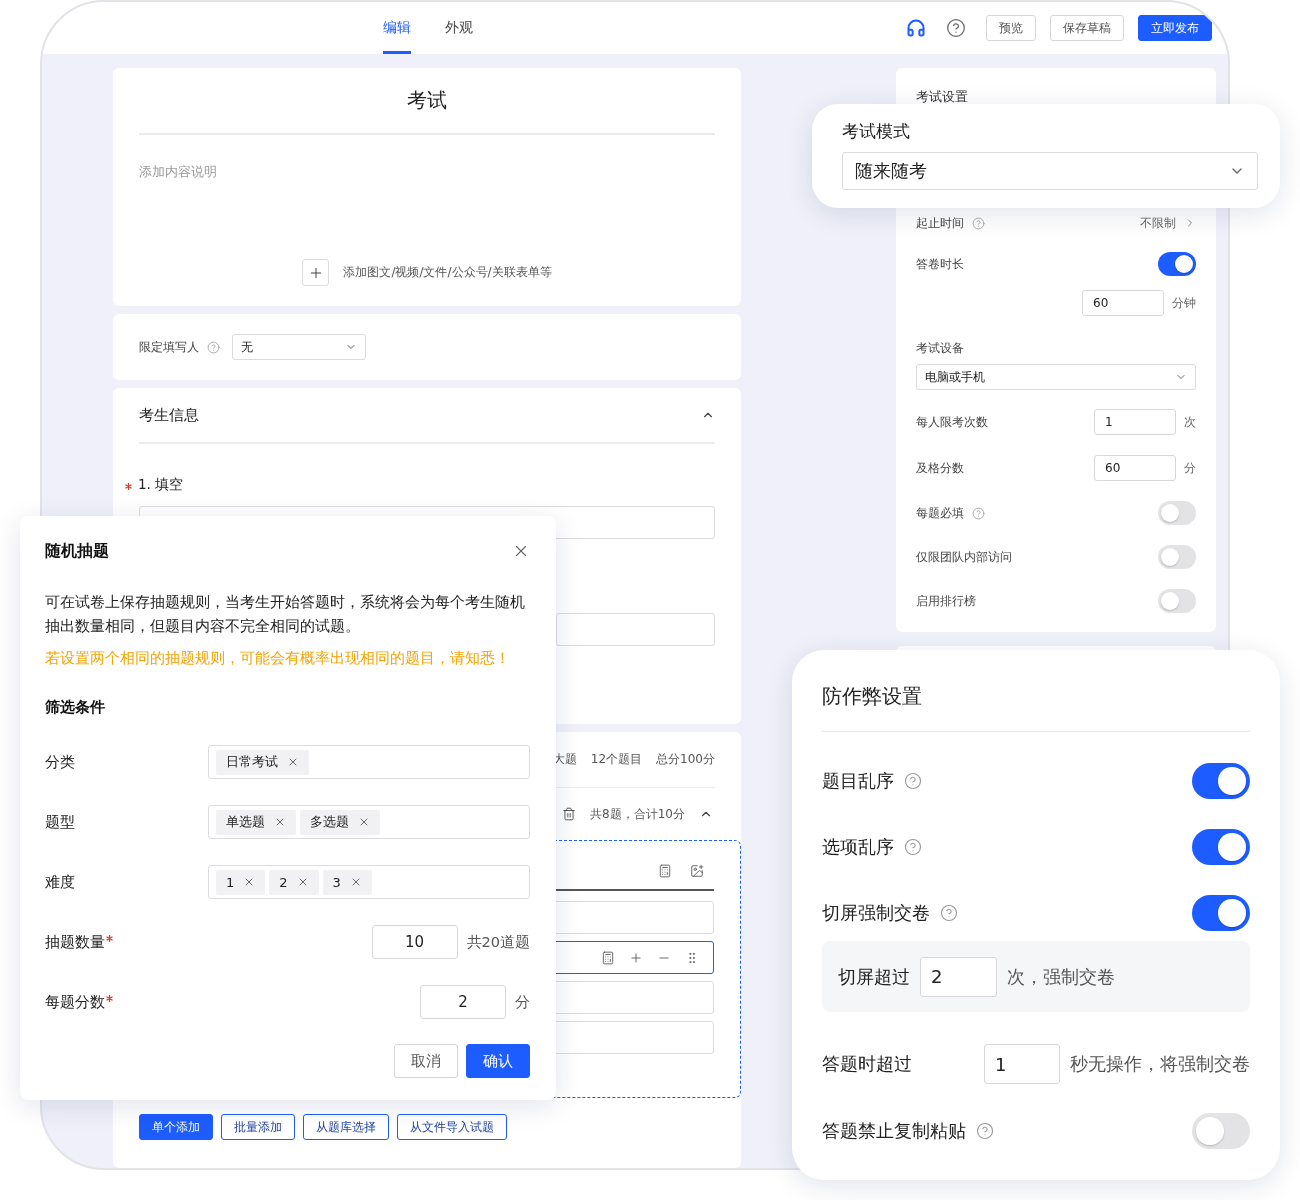 This screenshot has height=1200, width=1300. Describe the element at coordinates (176, 1127) in the screenshot. I see `add-question-button: 单个添加` at that location.